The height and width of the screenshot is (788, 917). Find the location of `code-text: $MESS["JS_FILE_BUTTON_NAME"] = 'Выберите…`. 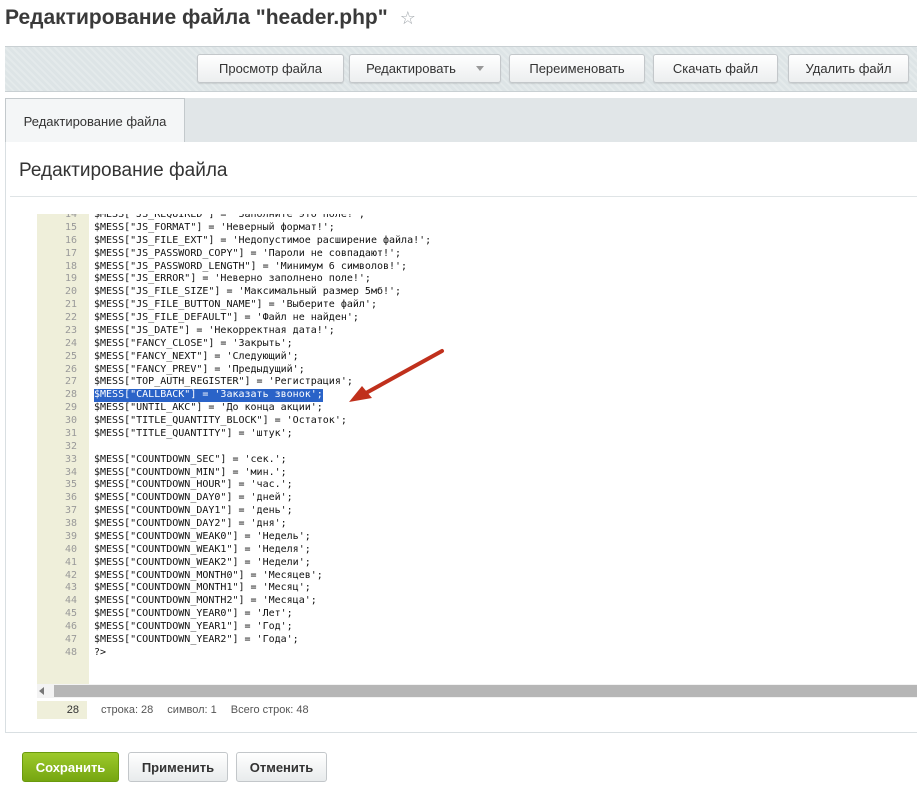

code-text: $MESS["JS_FILE_BUTTON_NAME"] = 'Выберите… is located at coordinates (235, 305).